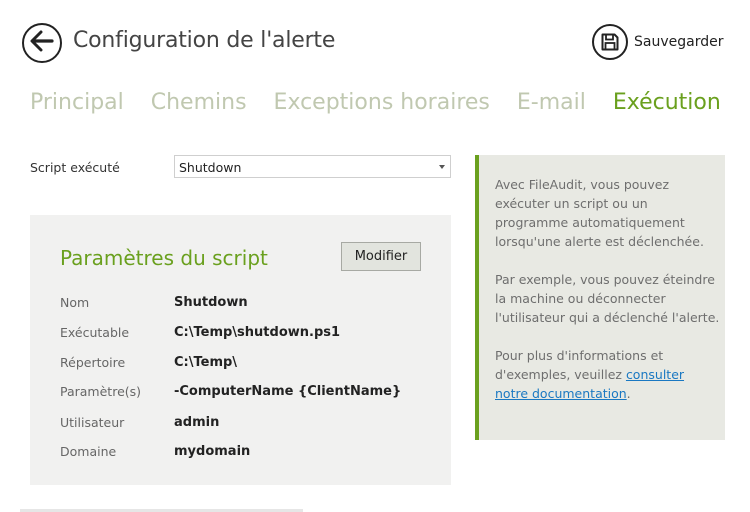 The image size is (750, 512). I want to click on param-value: Shutdown, so click(211, 302).